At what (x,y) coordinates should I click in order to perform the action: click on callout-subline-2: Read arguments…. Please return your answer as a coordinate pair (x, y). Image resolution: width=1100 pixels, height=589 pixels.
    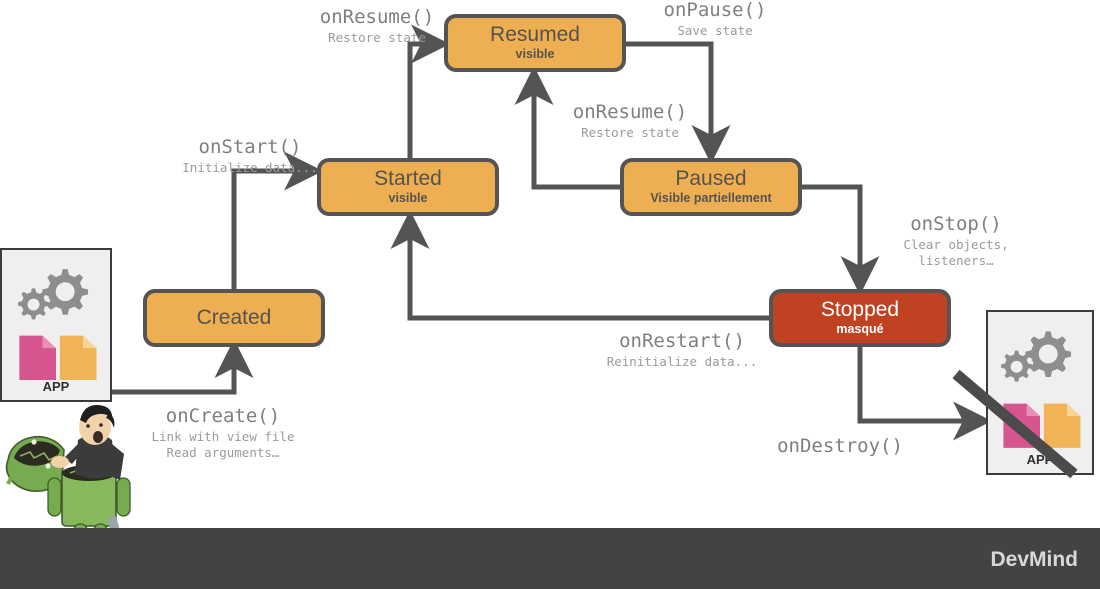
    Looking at the image, I should click on (223, 453).